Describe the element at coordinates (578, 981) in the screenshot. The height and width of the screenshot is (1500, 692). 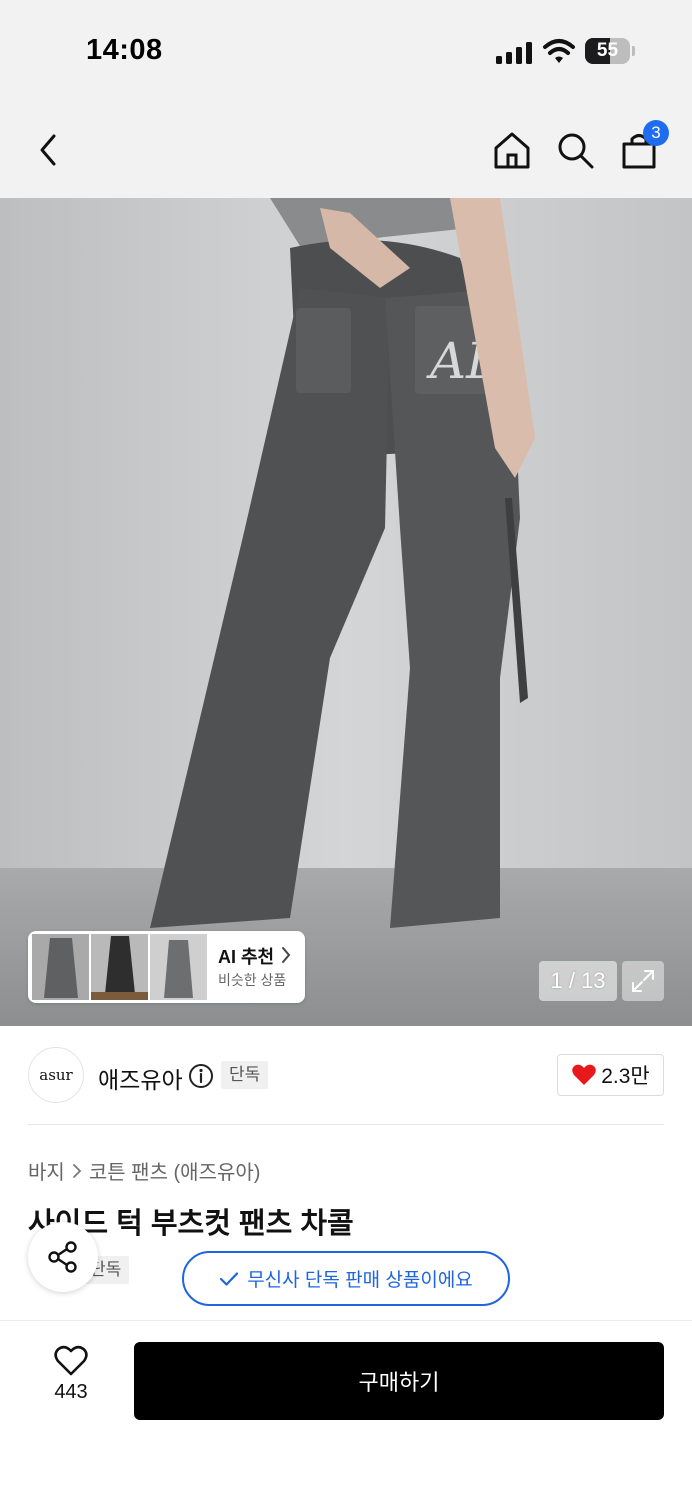
I see `image-page-counter: 1 / 13` at that location.